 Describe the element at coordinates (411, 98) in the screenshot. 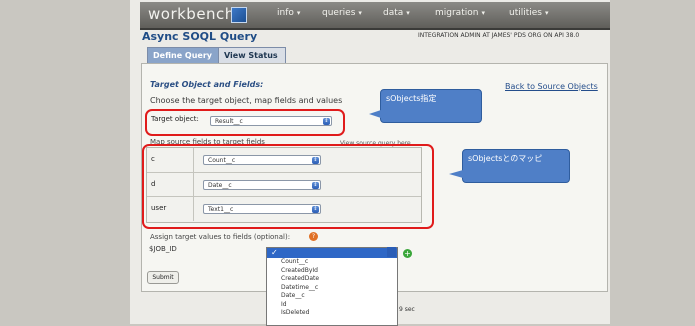

I see `callout-text: sObjects指定` at that location.